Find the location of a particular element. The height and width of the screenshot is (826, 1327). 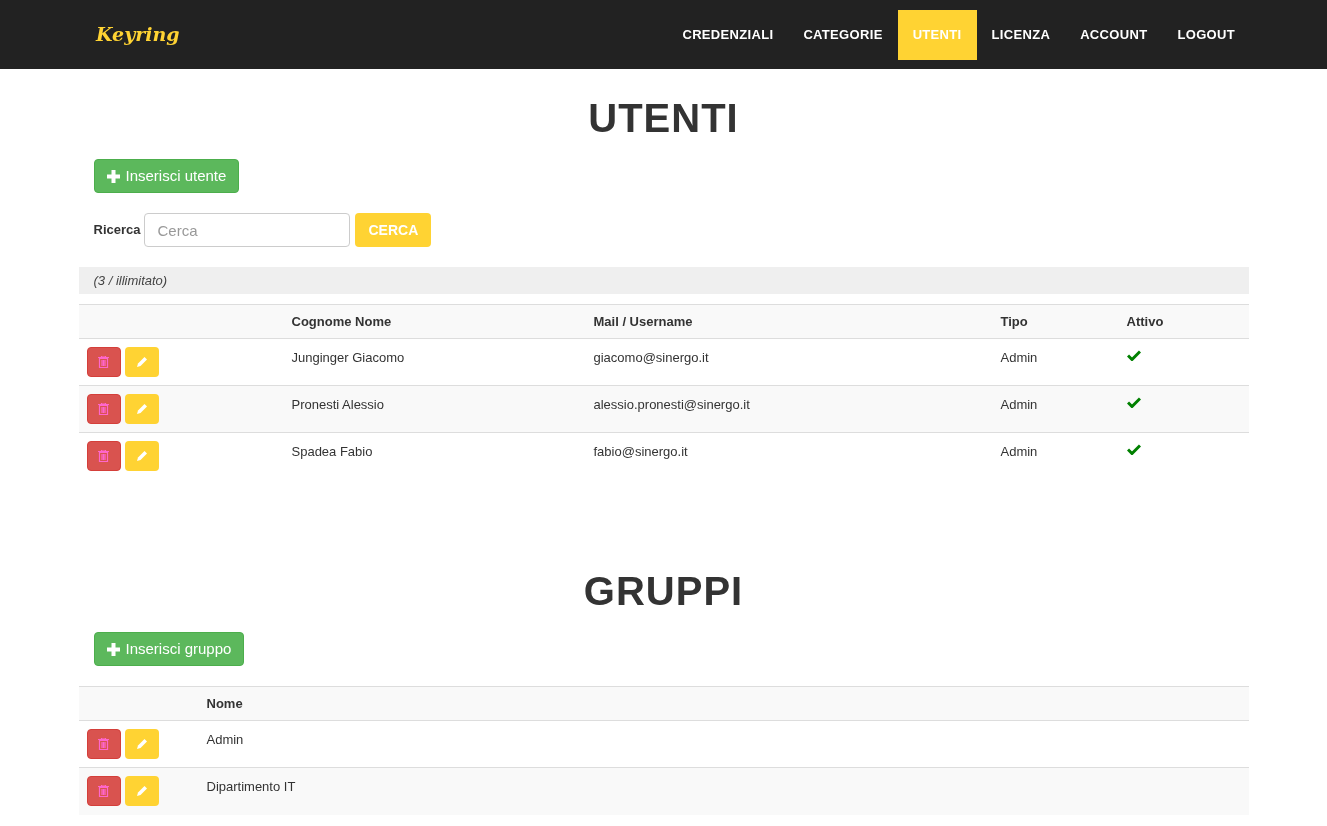

page-heading: UTENTI is located at coordinates (663, 118).